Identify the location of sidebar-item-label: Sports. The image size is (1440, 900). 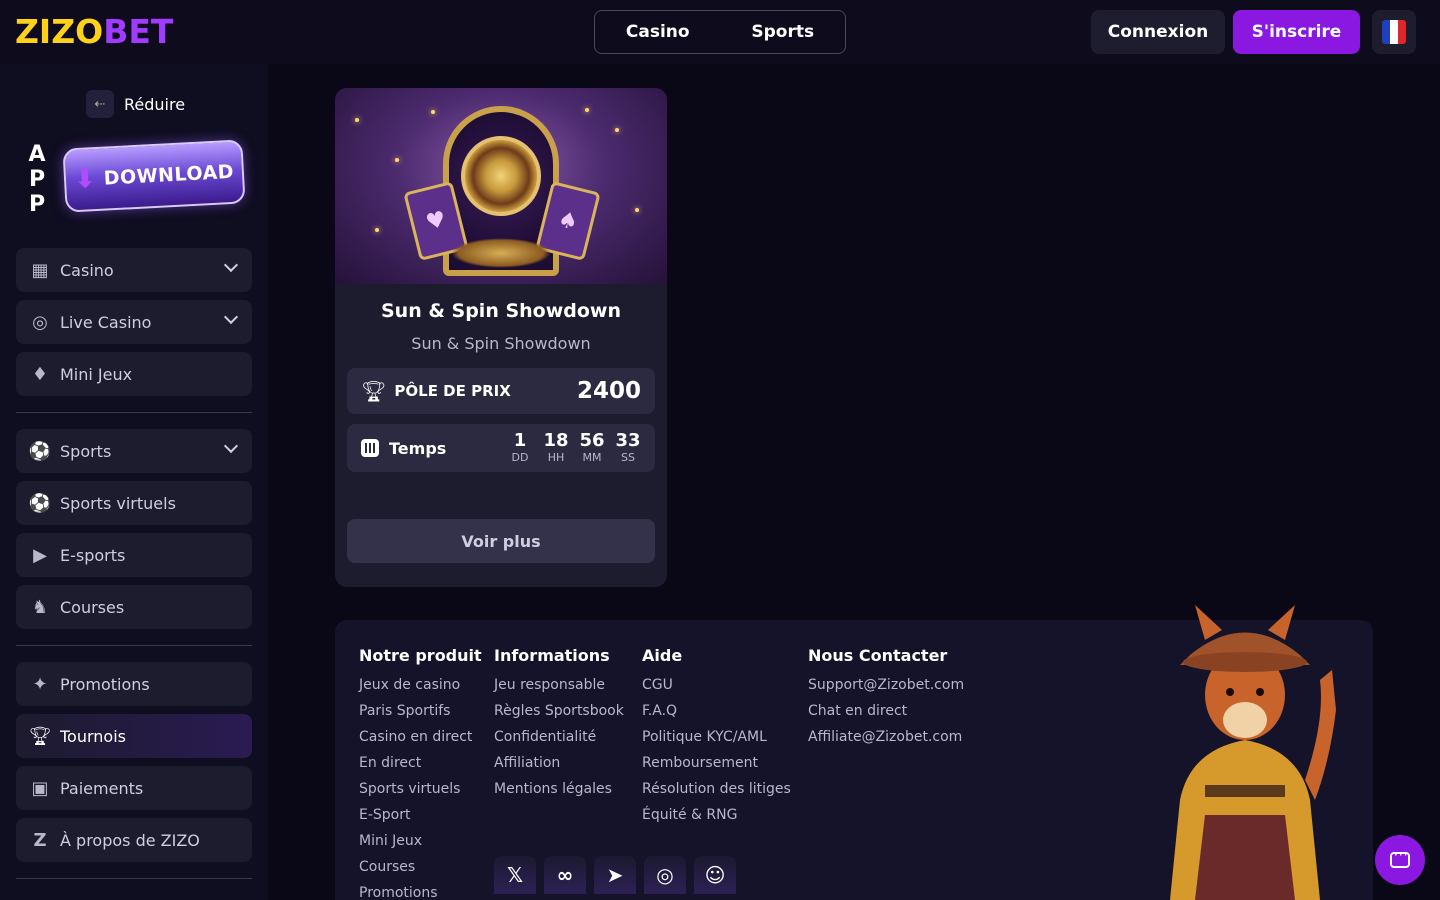
(86, 451).